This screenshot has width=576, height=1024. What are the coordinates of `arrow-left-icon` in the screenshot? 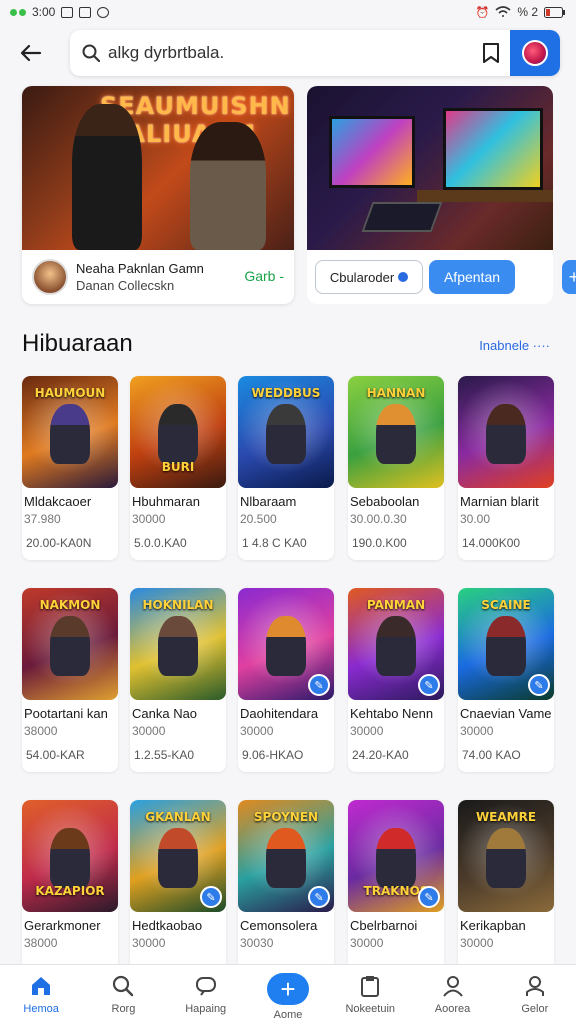 It's located at (31, 53).